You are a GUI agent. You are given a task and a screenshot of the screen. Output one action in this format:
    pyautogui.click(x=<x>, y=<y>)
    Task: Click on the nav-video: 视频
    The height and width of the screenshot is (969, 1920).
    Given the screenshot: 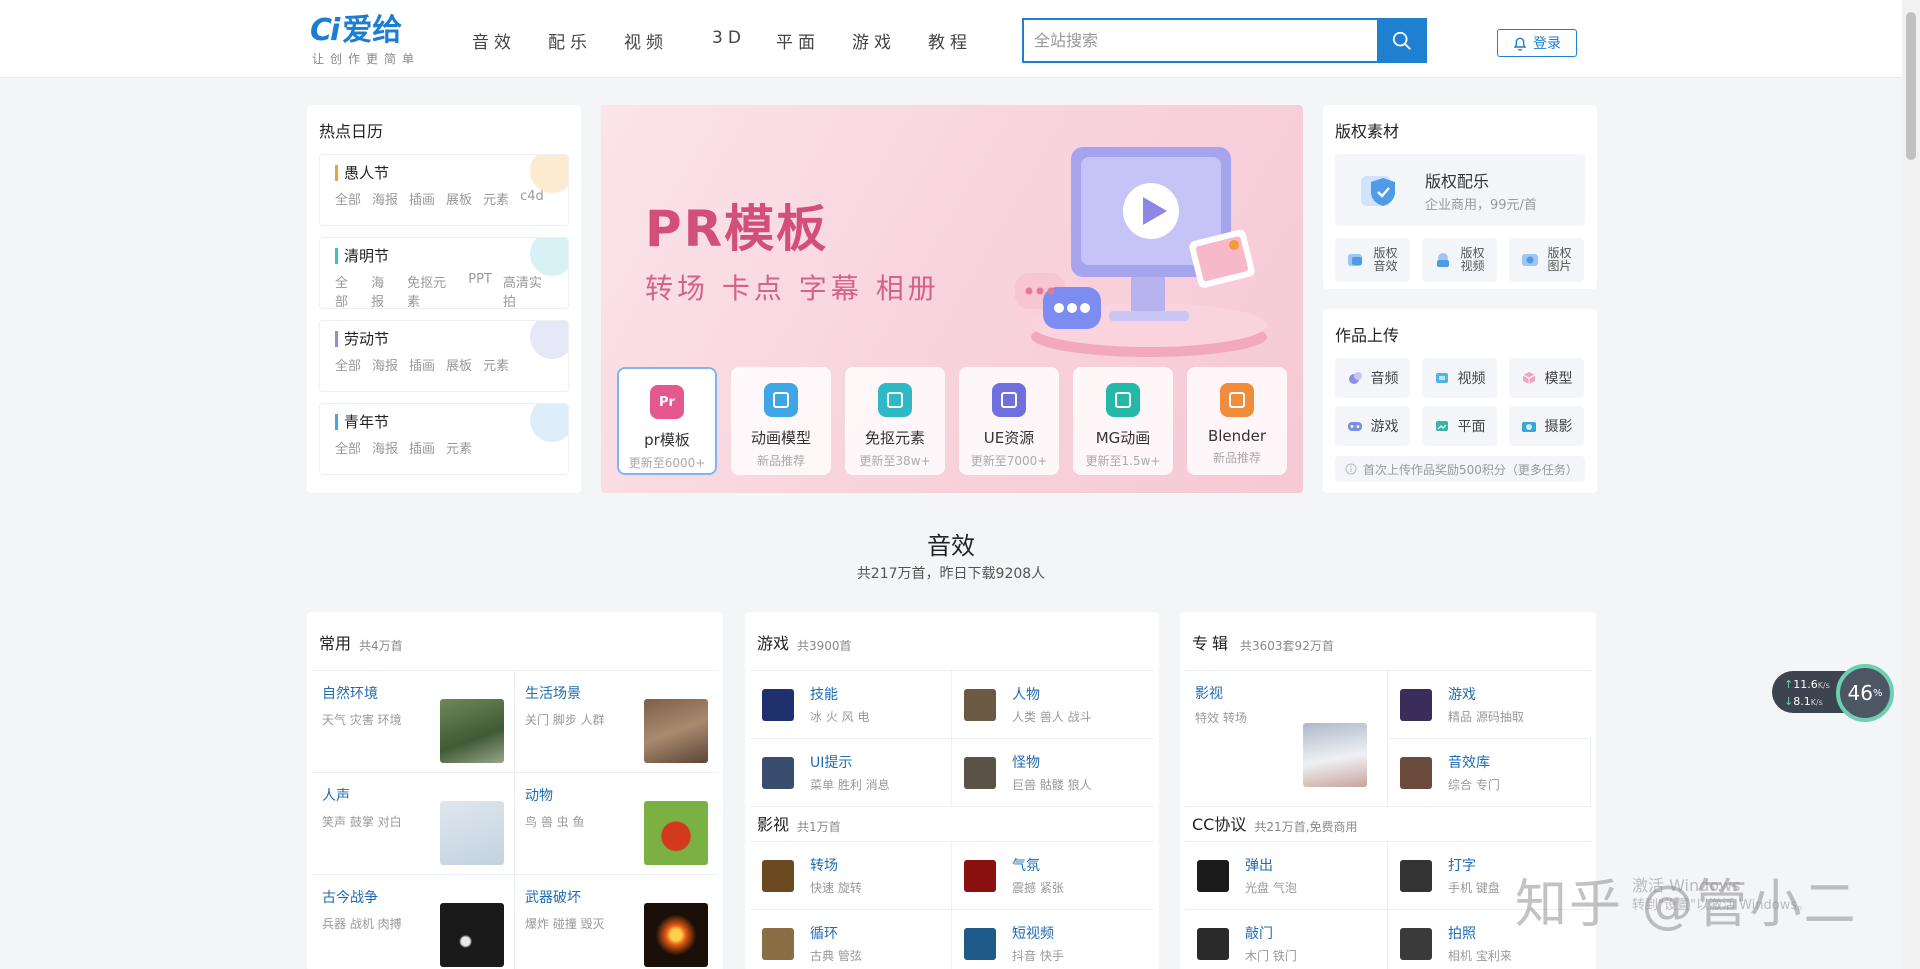 What is the action you would take?
    pyautogui.click(x=662, y=40)
    